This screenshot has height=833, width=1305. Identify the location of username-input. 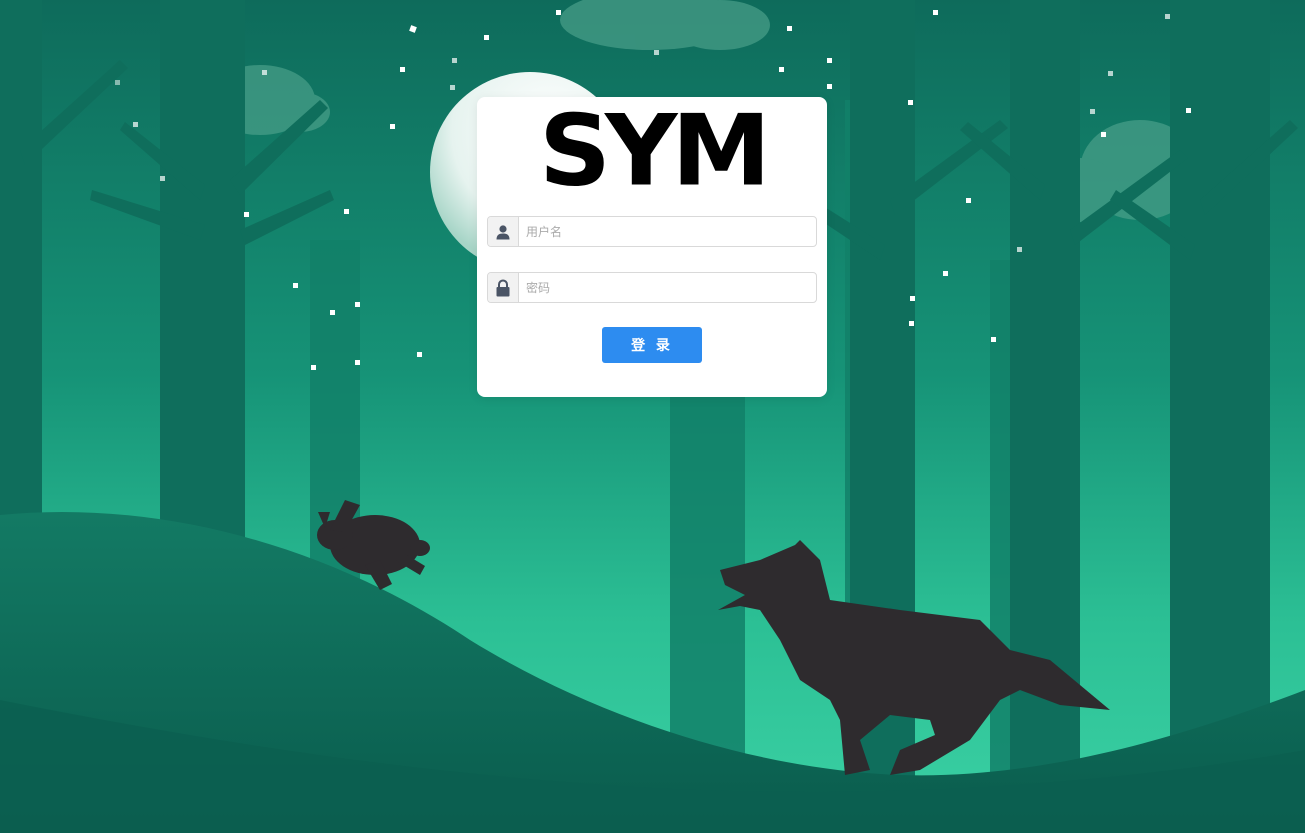
(667, 231).